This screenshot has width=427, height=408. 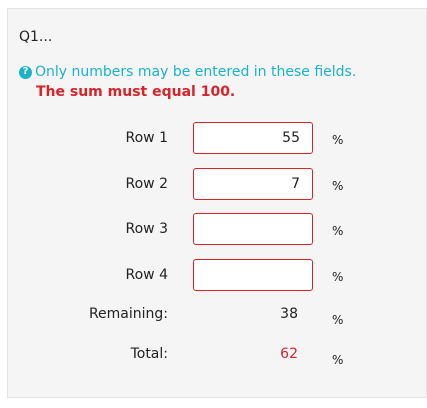 What do you see at coordinates (146, 138) in the screenshot?
I see `row-1-label: Row 1` at bounding box center [146, 138].